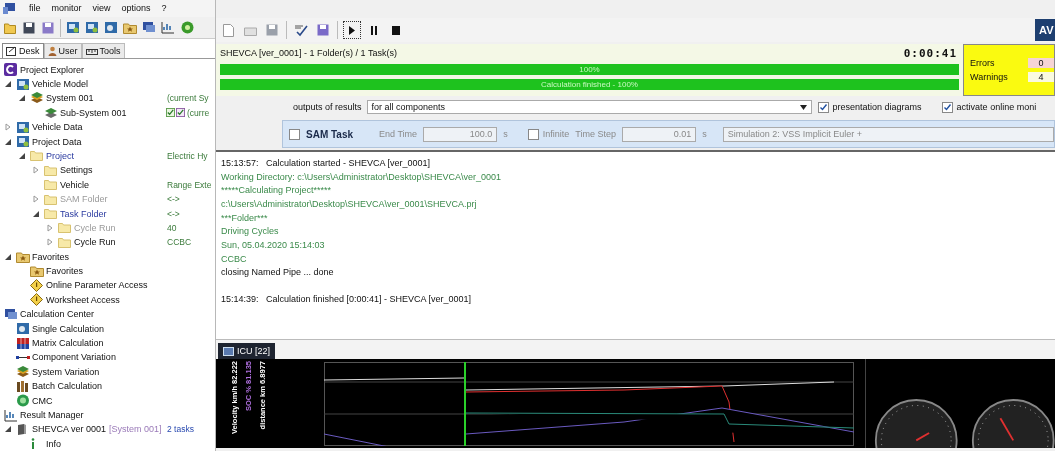 The width and height of the screenshot is (1055, 451). Describe the element at coordinates (168, 27) in the screenshot. I see `result-manager-button` at that location.